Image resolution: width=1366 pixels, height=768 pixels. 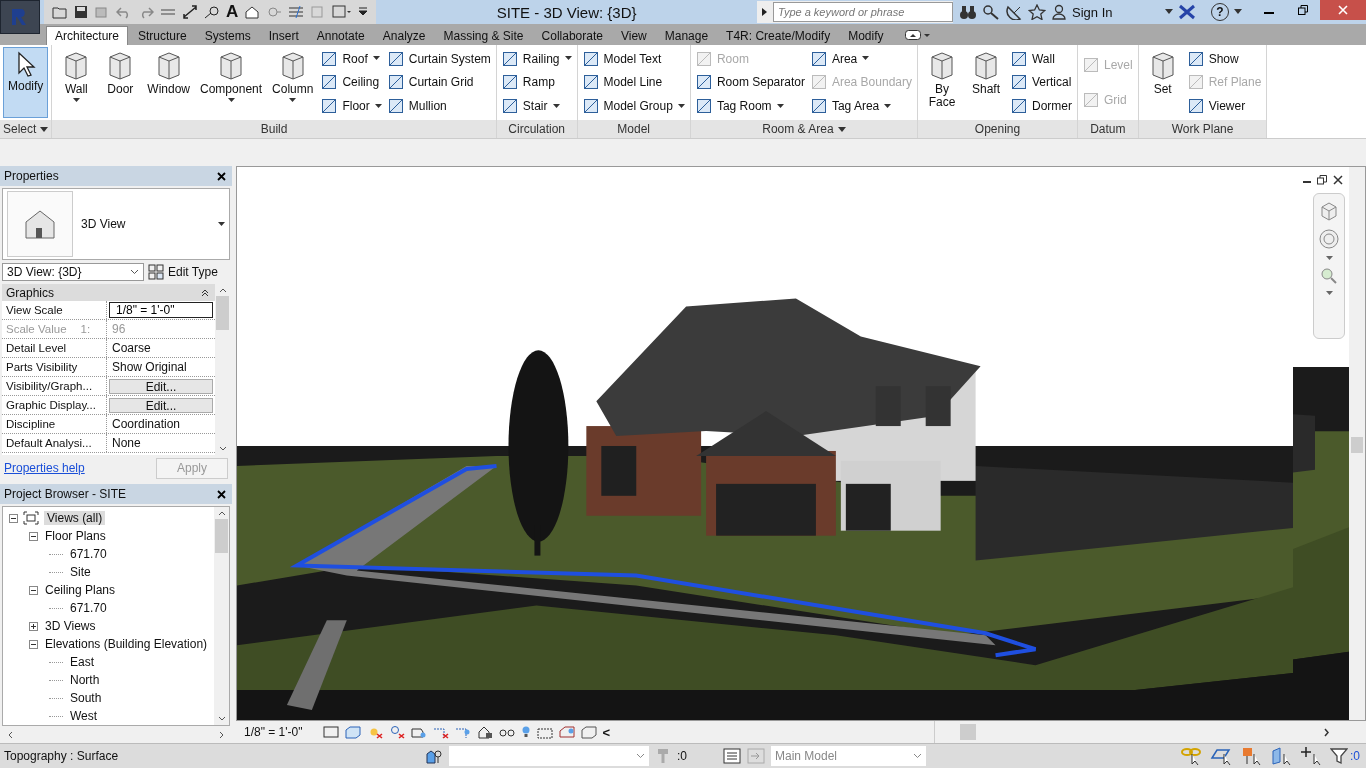 I want to click on tree-item: 3D Views, so click(x=70, y=626).